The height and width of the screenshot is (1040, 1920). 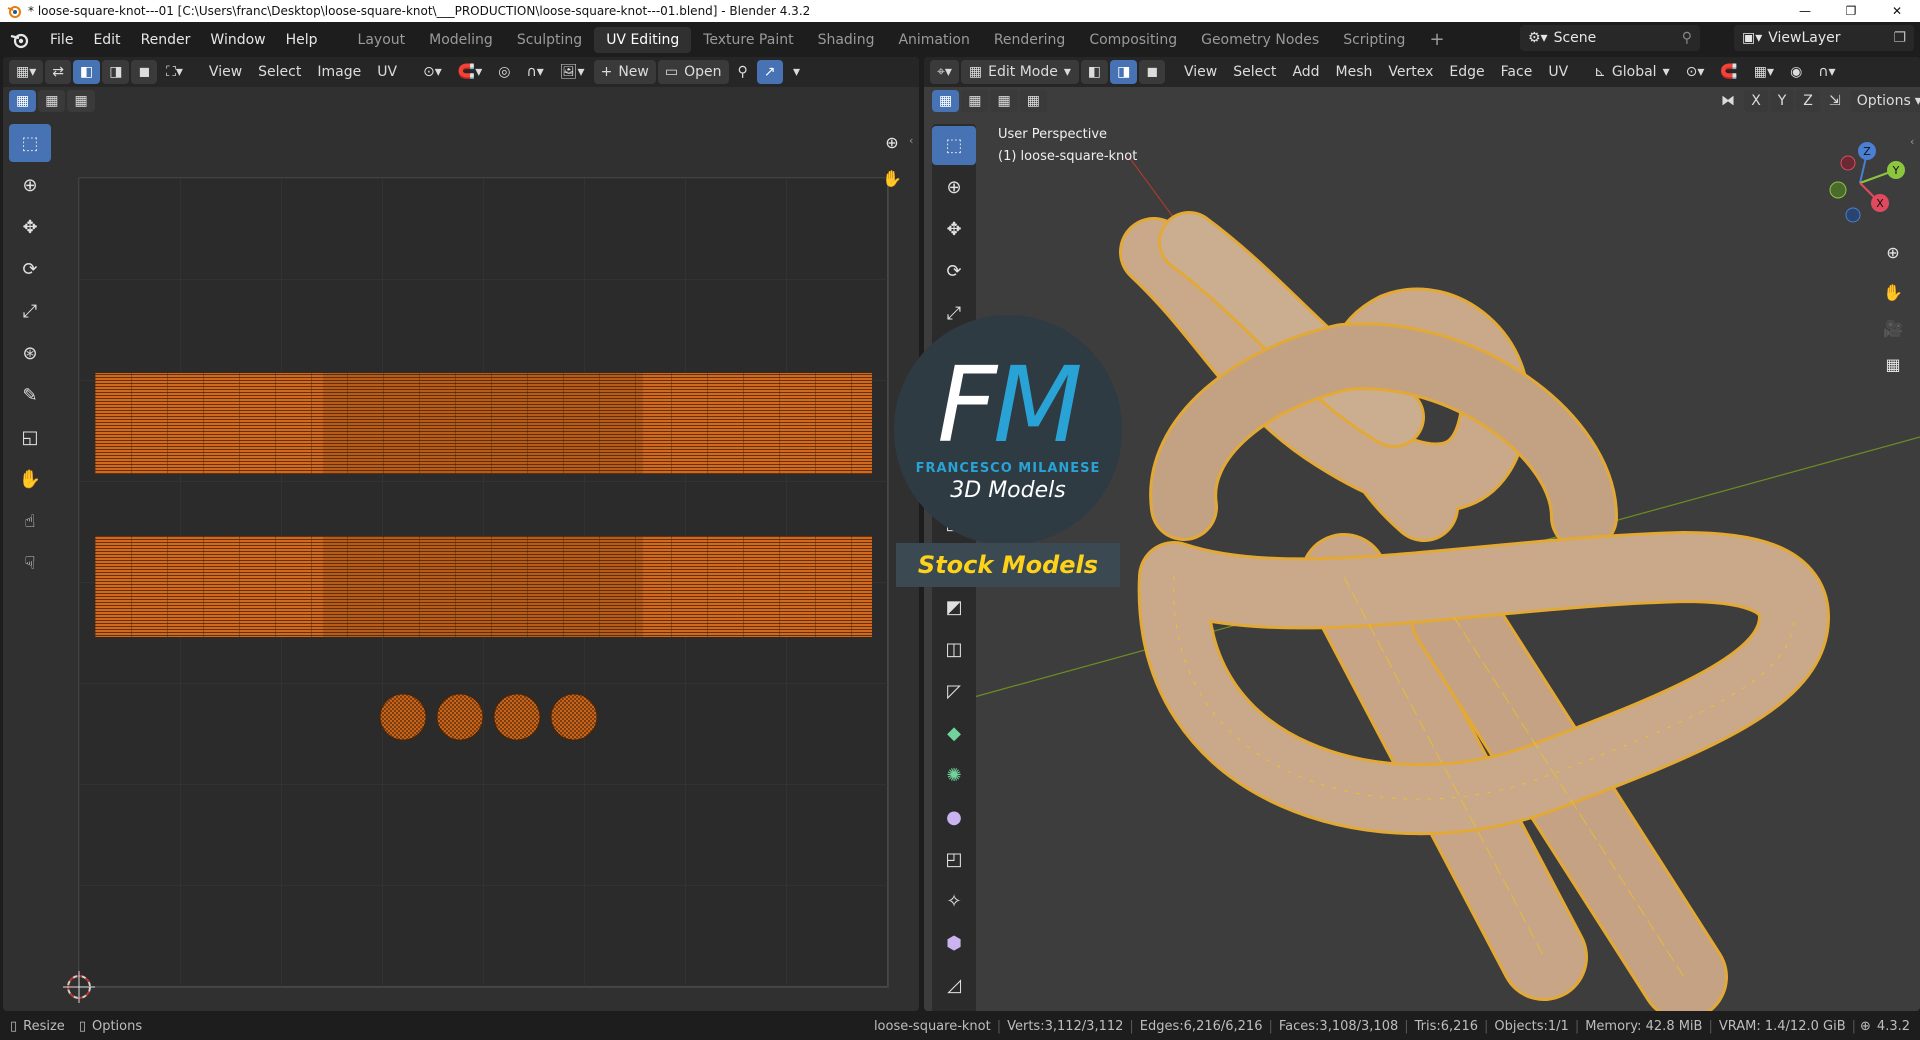 What do you see at coordinates (549, 40) in the screenshot?
I see `tab-sculpting: Sculpting` at bounding box center [549, 40].